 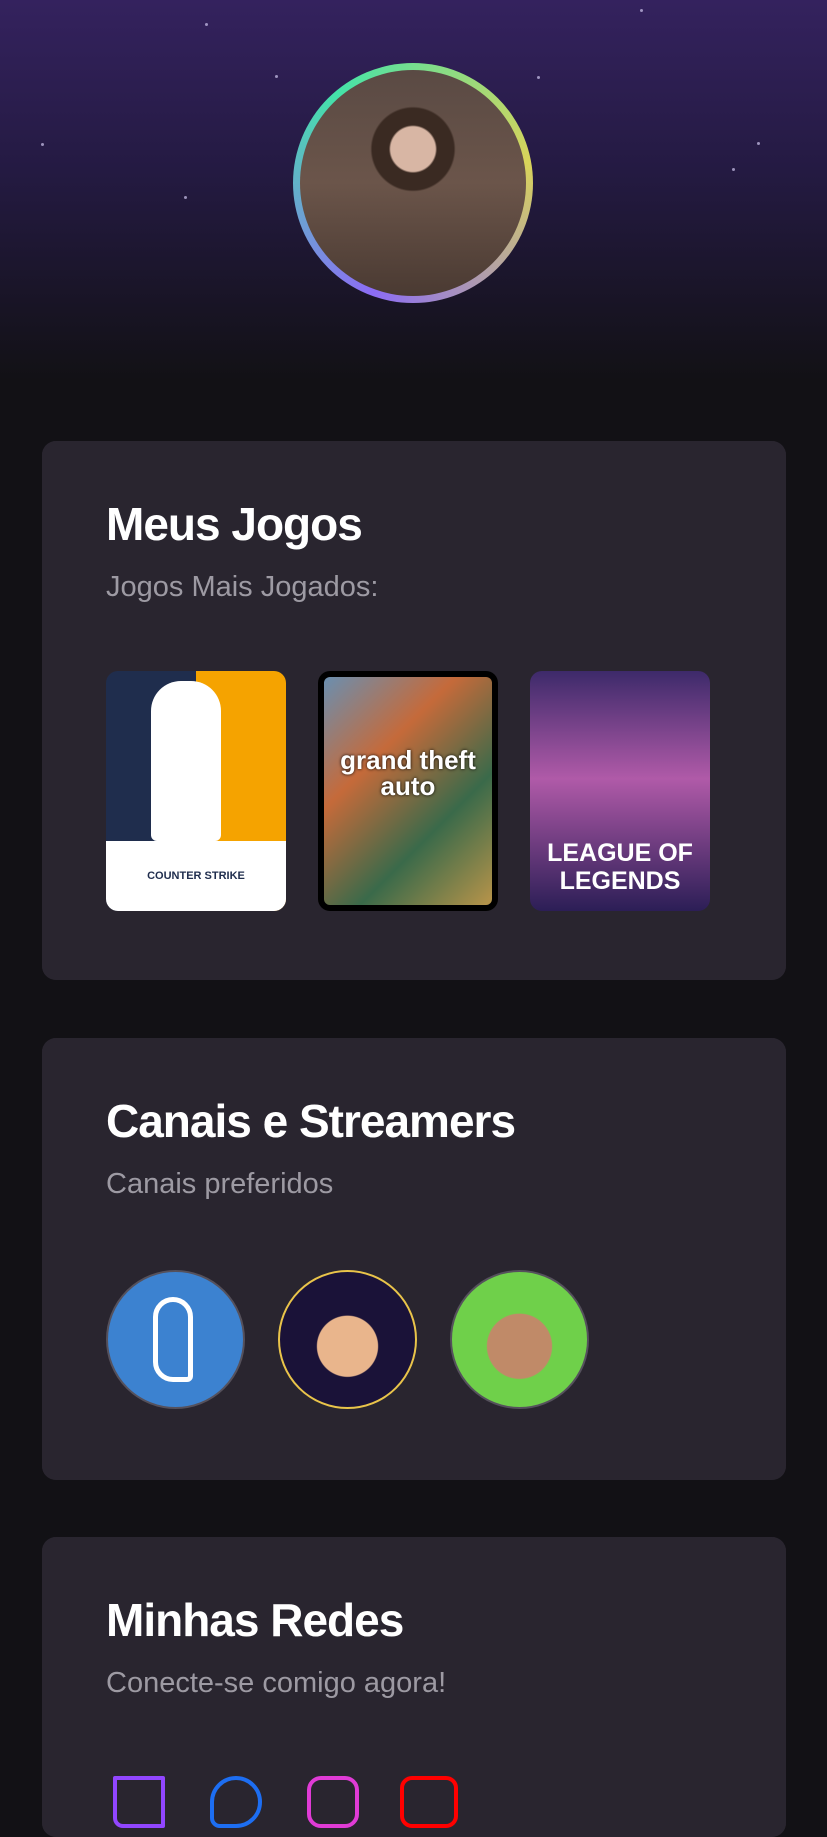 I want to click on games-subtitle: Jogos Mais Jogados:, so click(x=242, y=587).